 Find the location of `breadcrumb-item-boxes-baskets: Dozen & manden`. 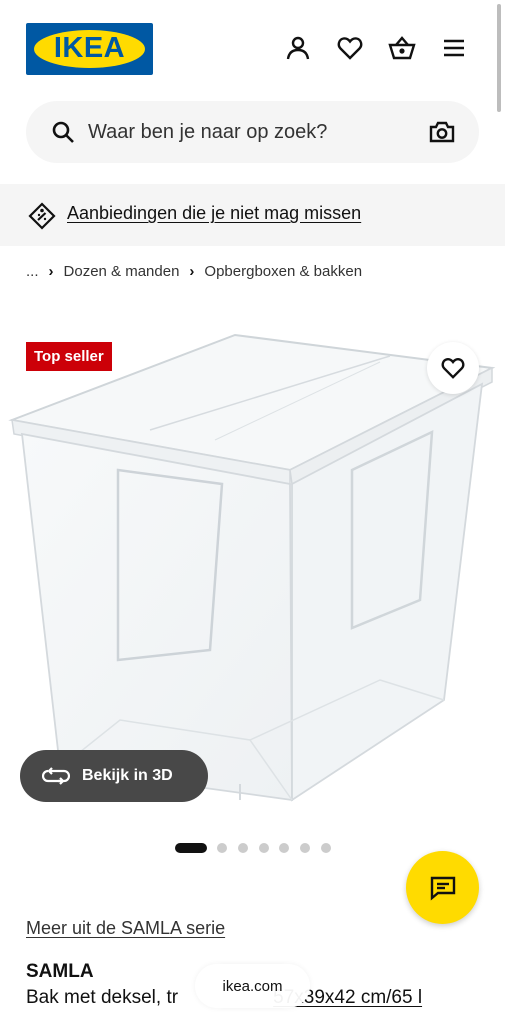

breadcrumb-item-boxes-baskets: Dozen & manden is located at coordinates (122, 271).